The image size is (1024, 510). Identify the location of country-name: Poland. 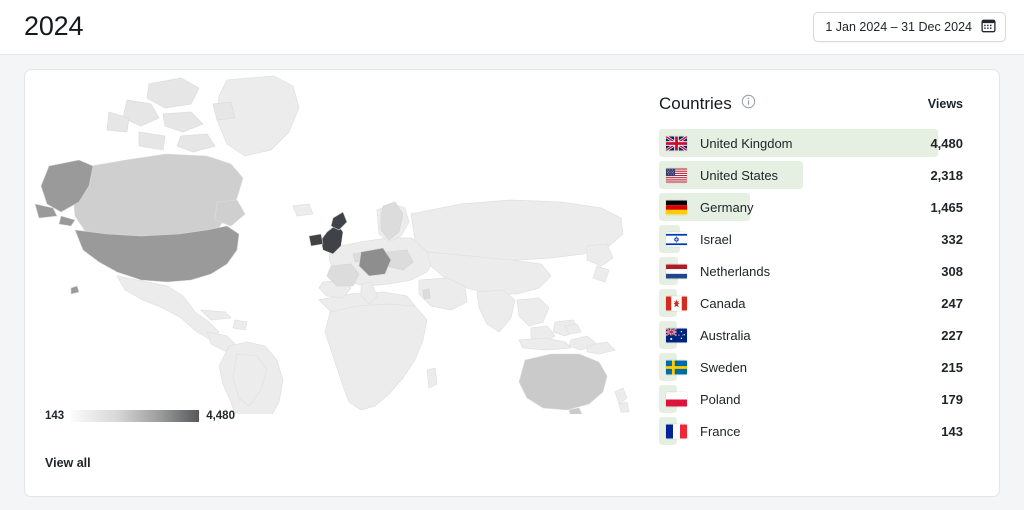
(720, 399).